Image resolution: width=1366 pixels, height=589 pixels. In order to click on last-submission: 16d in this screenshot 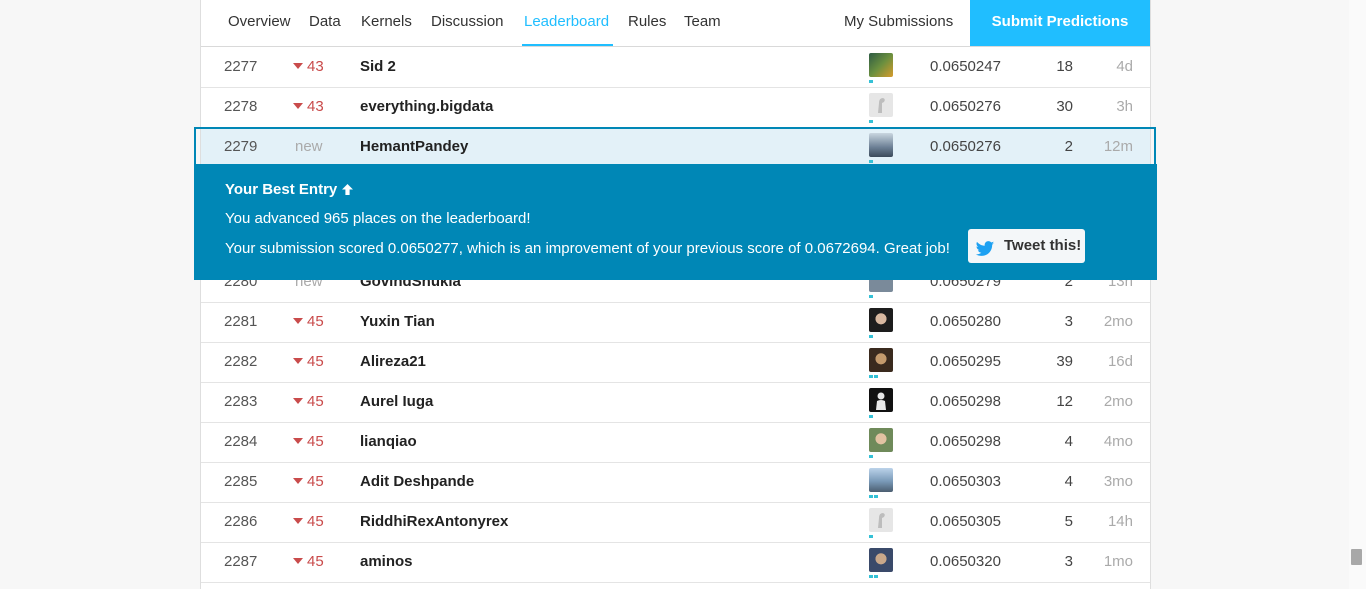, I will do `click(1120, 361)`.